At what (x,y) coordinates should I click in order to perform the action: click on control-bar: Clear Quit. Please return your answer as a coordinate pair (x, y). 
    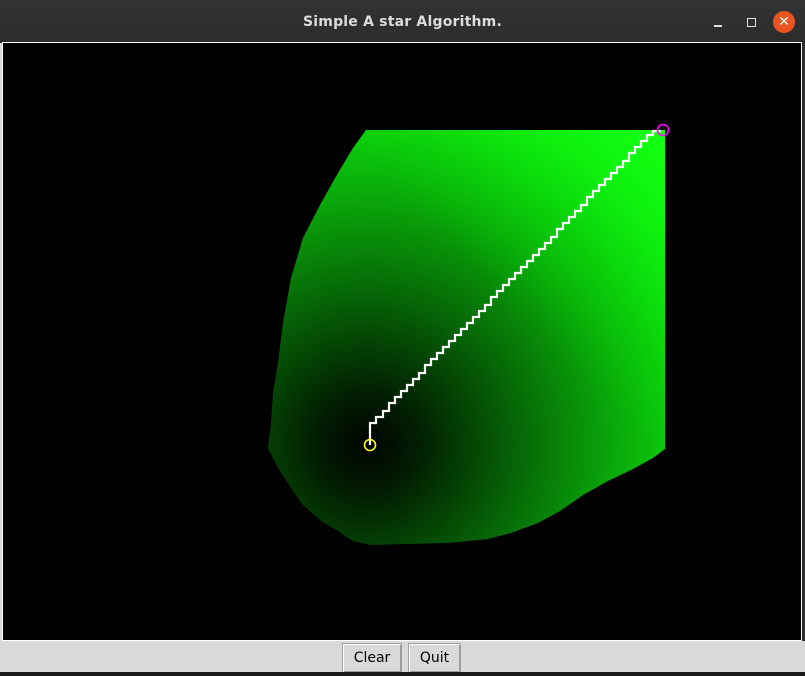
    Looking at the image, I should click on (402, 658).